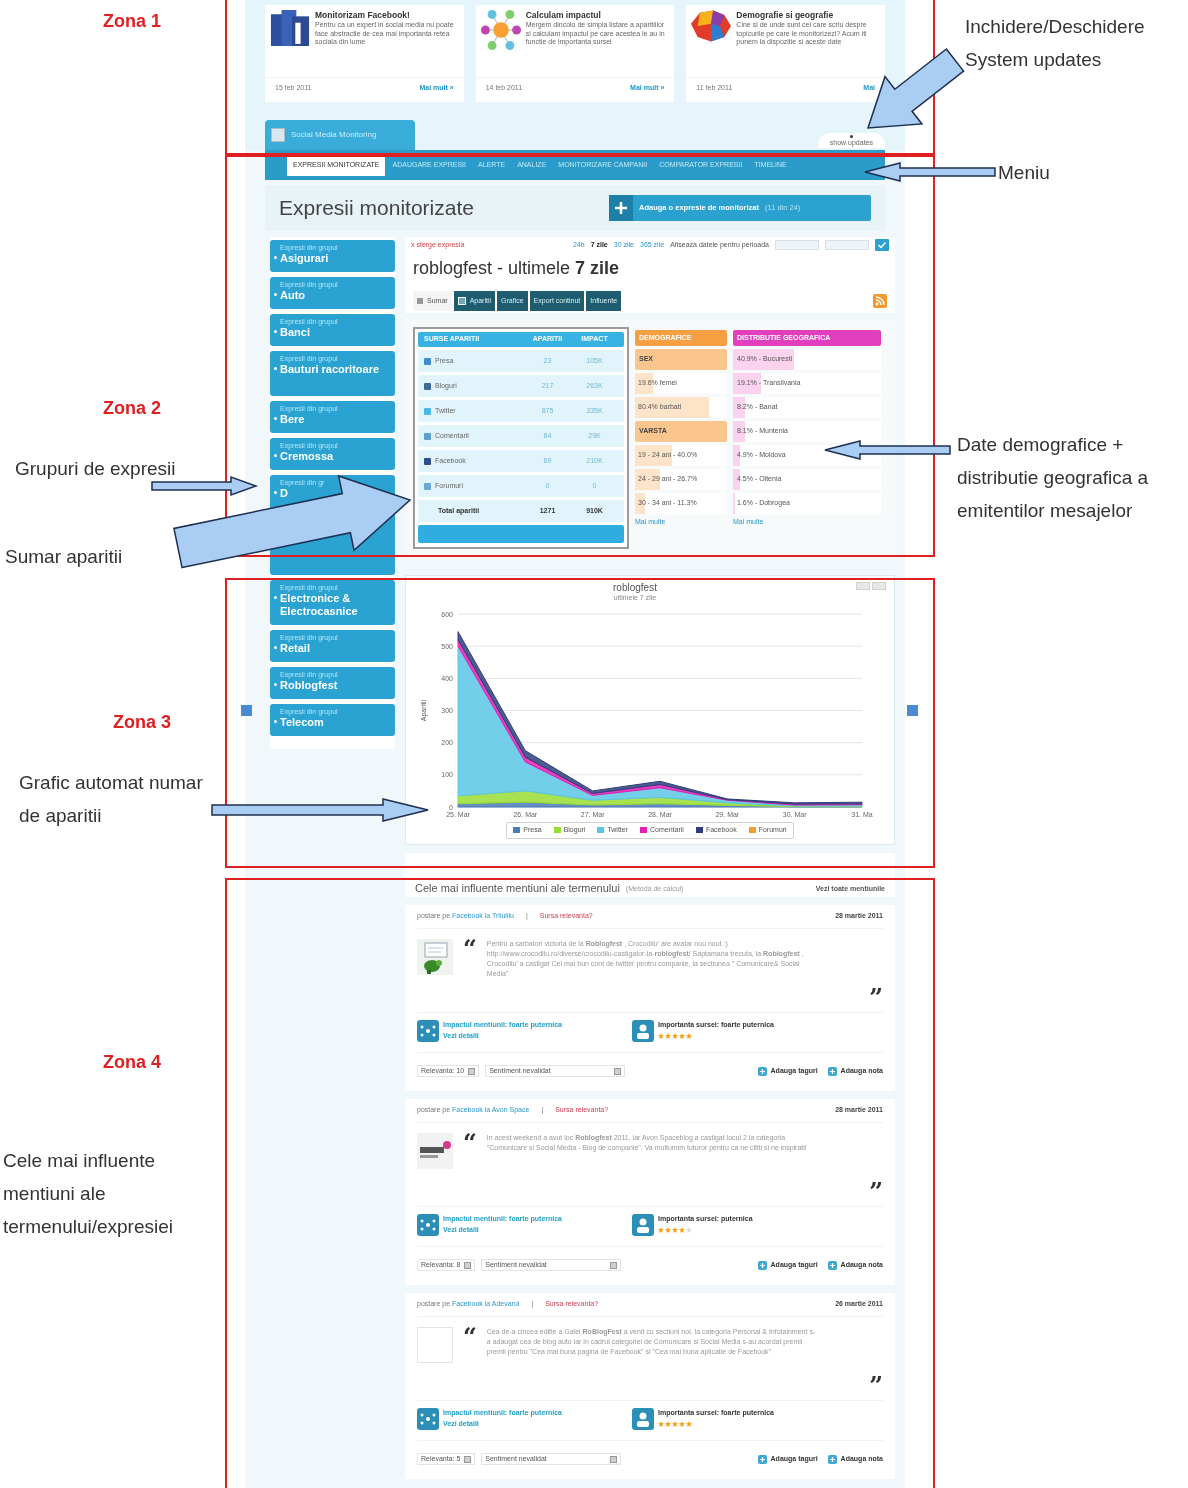  What do you see at coordinates (132, 408) in the screenshot?
I see `zone-label: Zona 2` at bounding box center [132, 408].